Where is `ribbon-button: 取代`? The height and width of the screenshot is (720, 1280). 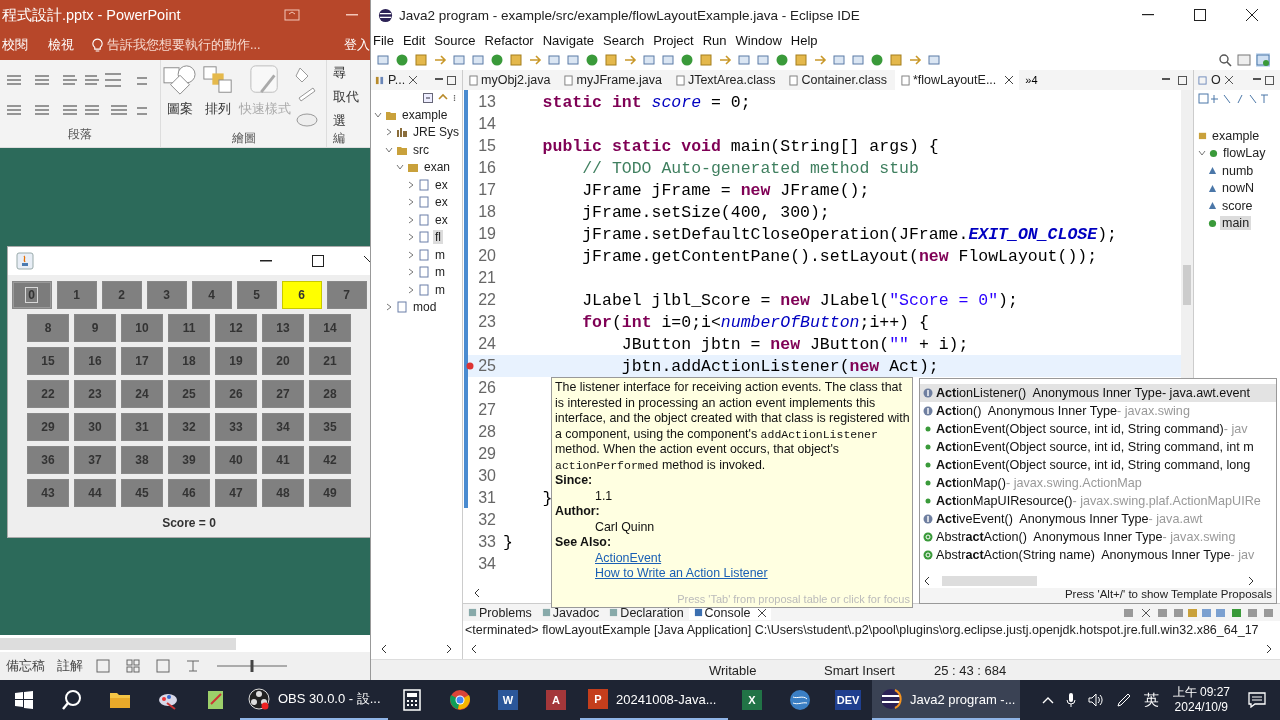 ribbon-button: 取代 is located at coordinates (346, 97).